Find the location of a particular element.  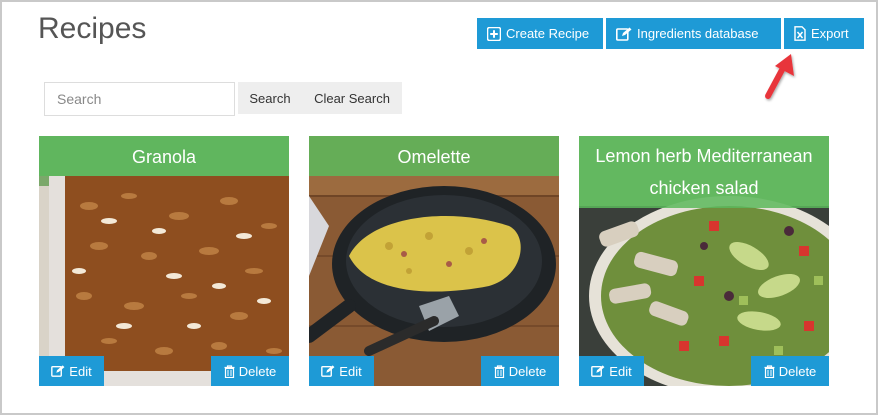

recipe-title: Granola is located at coordinates (164, 156).